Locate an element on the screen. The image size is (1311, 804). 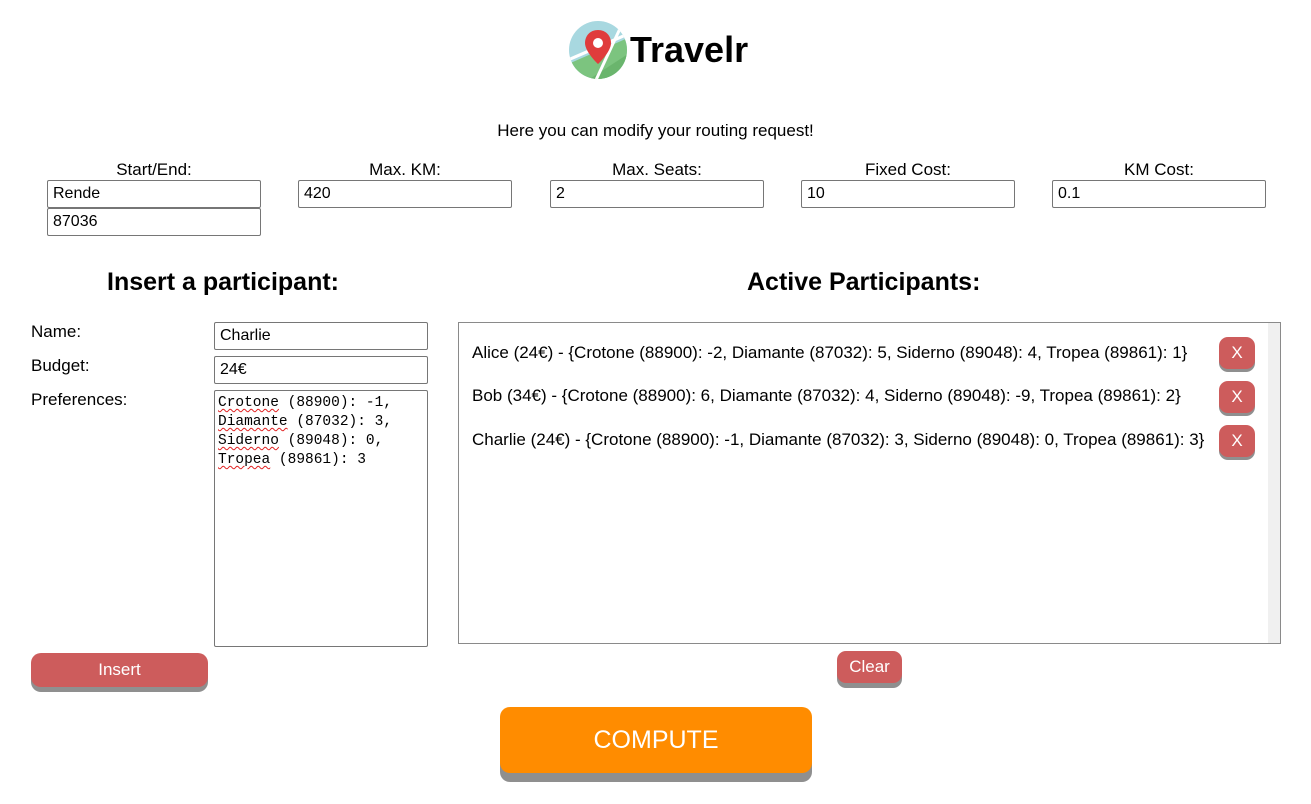
preferences-label: Preferences: is located at coordinates (79, 399).